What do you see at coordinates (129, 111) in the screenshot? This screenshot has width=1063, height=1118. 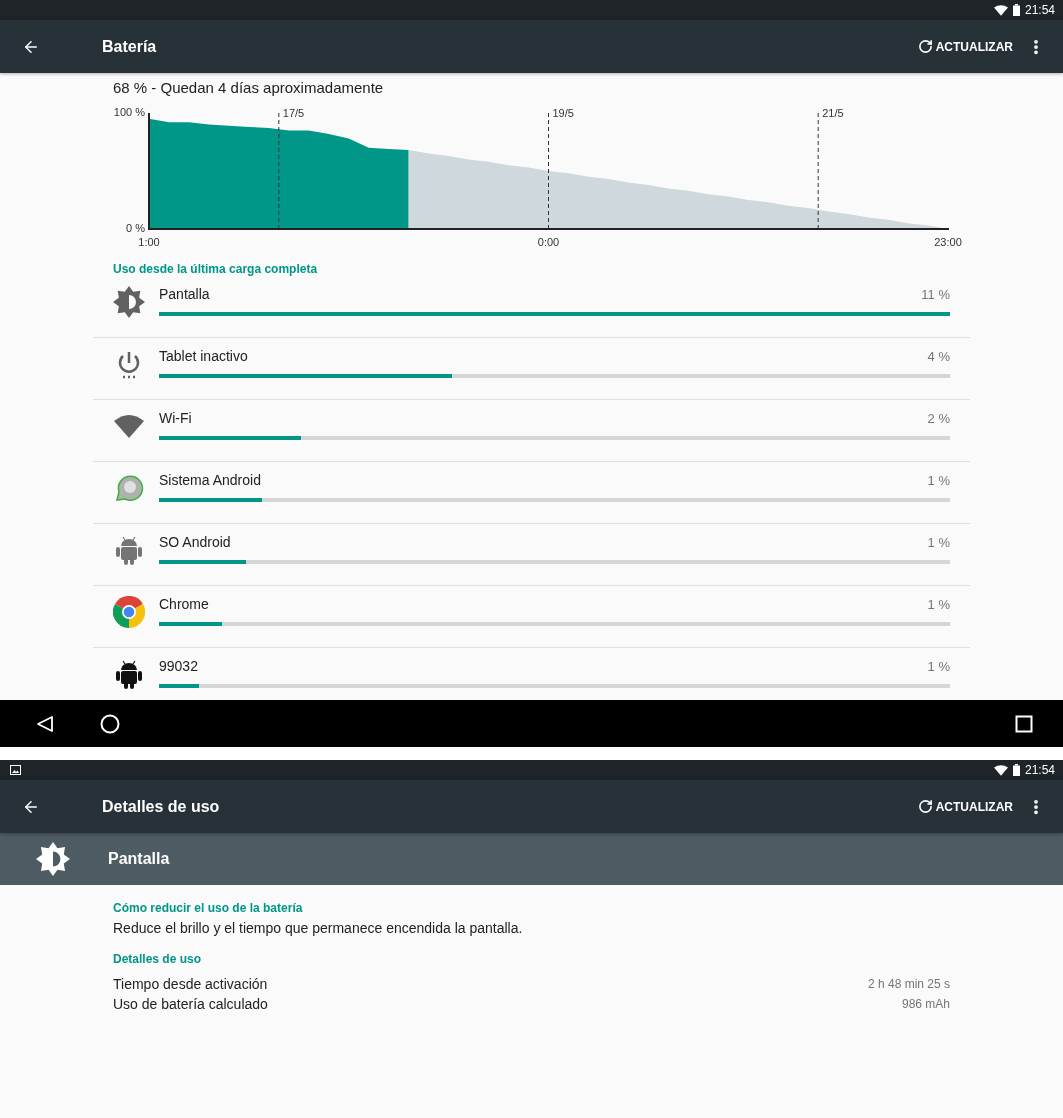 I see `y-axis-label: 100 %` at bounding box center [129, 111].